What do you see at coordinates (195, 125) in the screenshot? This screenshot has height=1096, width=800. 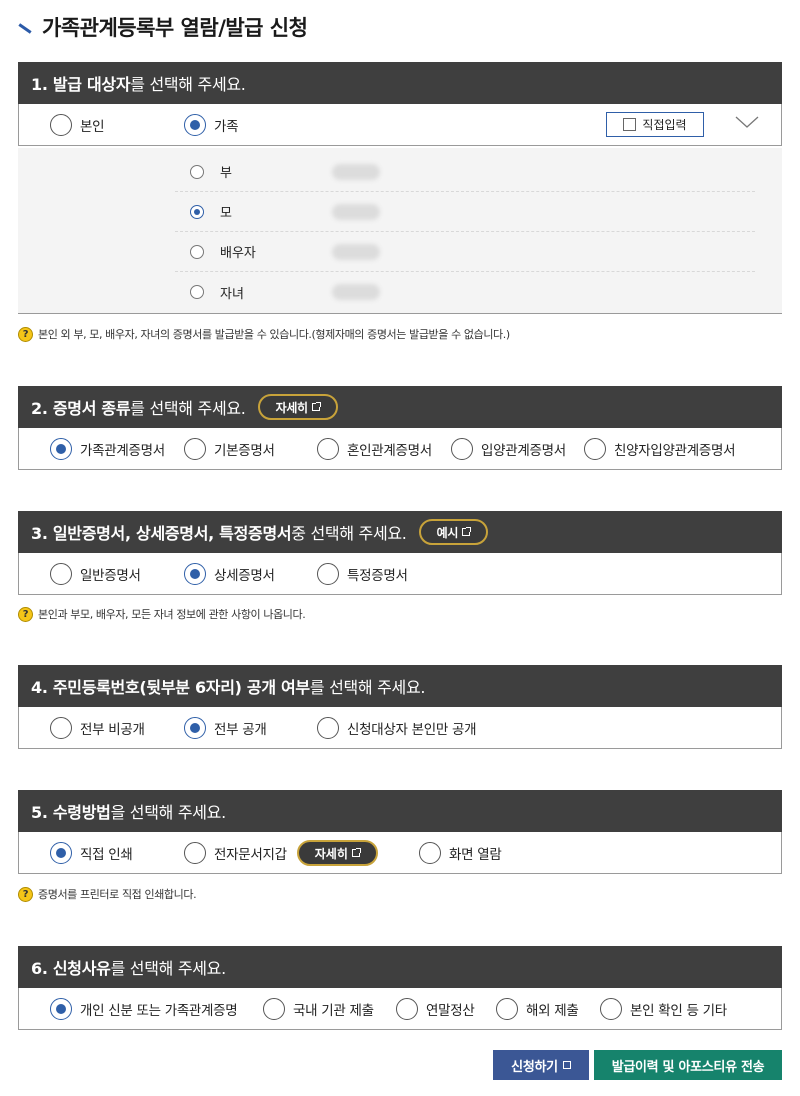 I see `radio-family-circle` at bounding box center [195, 125].